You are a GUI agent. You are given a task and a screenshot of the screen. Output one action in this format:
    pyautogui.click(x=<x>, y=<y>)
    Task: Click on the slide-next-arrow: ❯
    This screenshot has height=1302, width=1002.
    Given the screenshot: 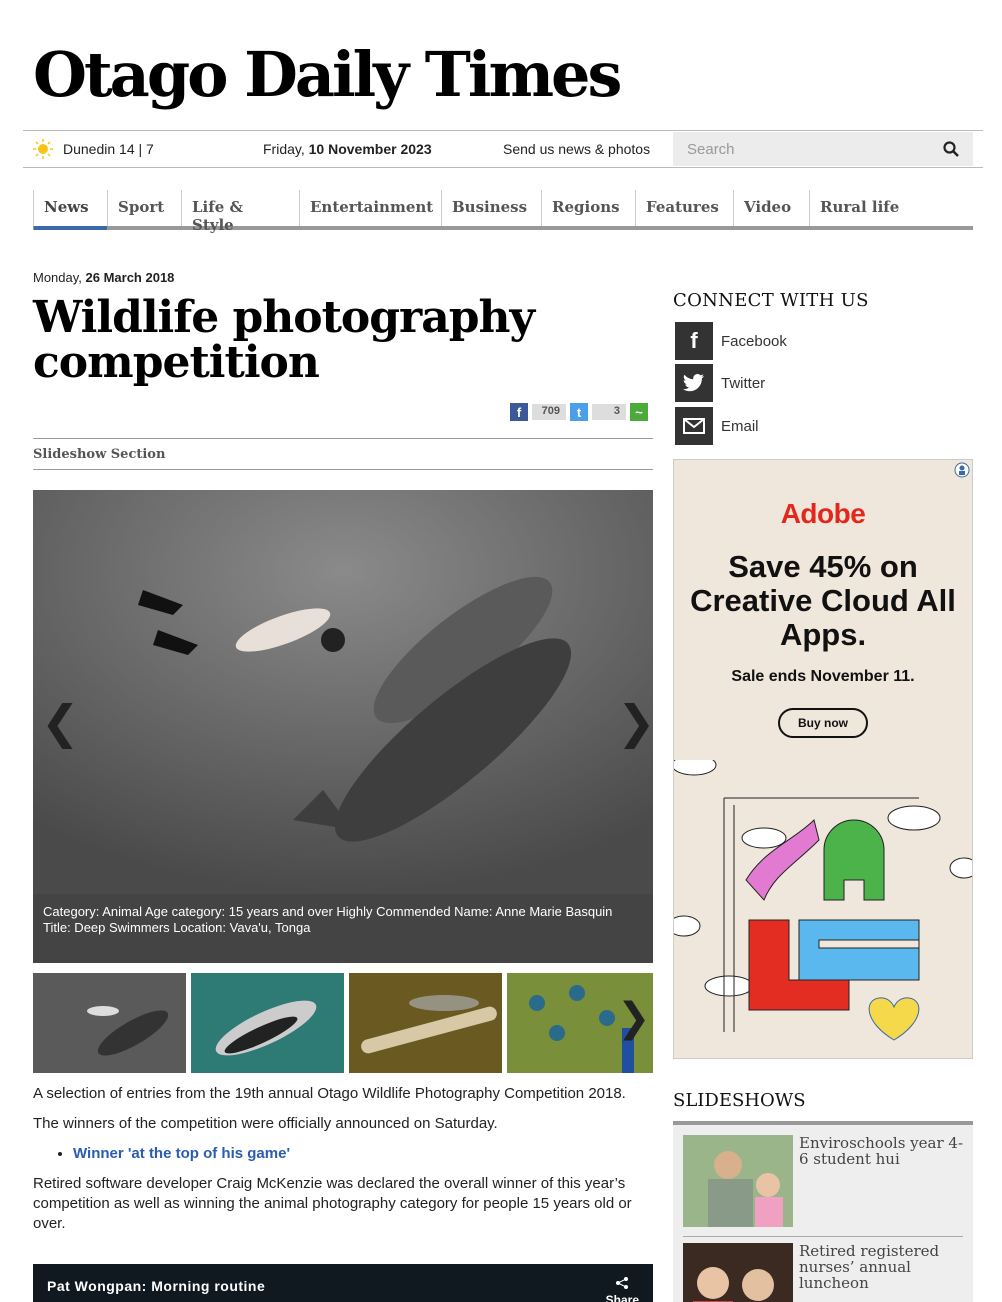 What is the action you would take?
    pyautogui.click(x=635, y=722)
    